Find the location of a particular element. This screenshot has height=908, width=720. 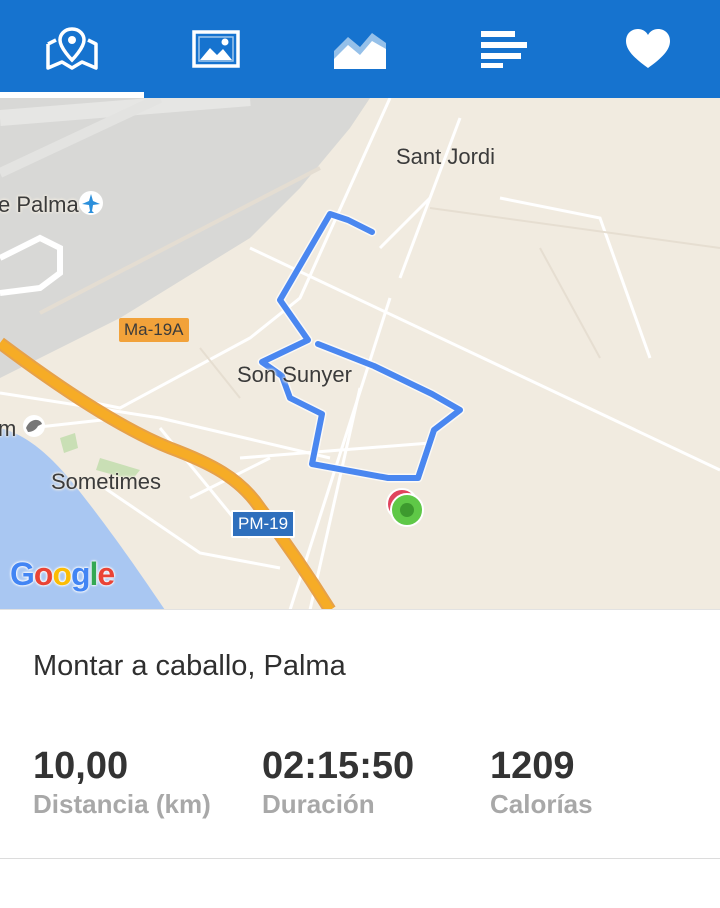

stat-calories-label: Calorías is located at coordinates (541, 804).